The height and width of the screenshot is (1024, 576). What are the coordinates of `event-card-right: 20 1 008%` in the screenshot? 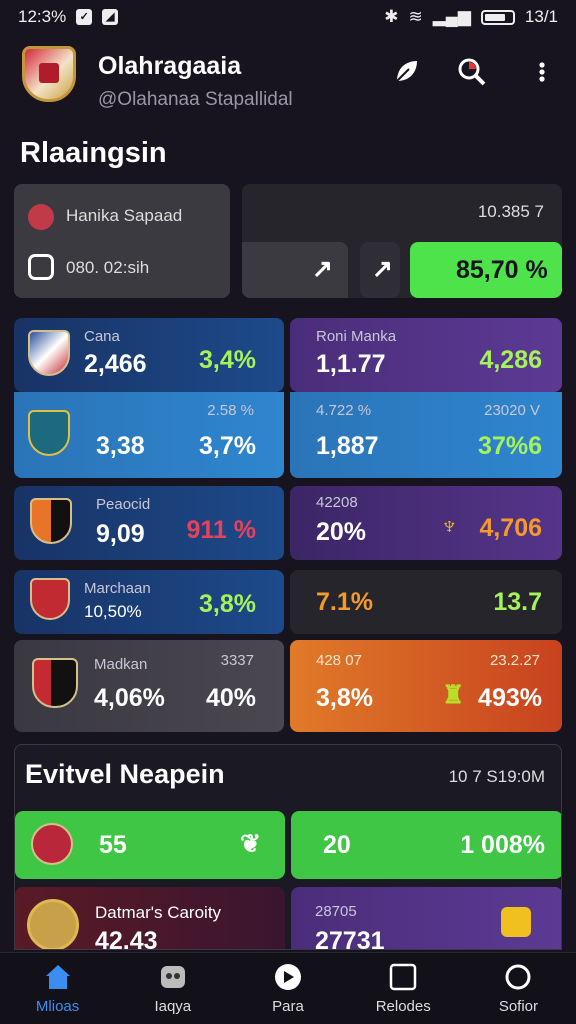 It's located at (426, 845).